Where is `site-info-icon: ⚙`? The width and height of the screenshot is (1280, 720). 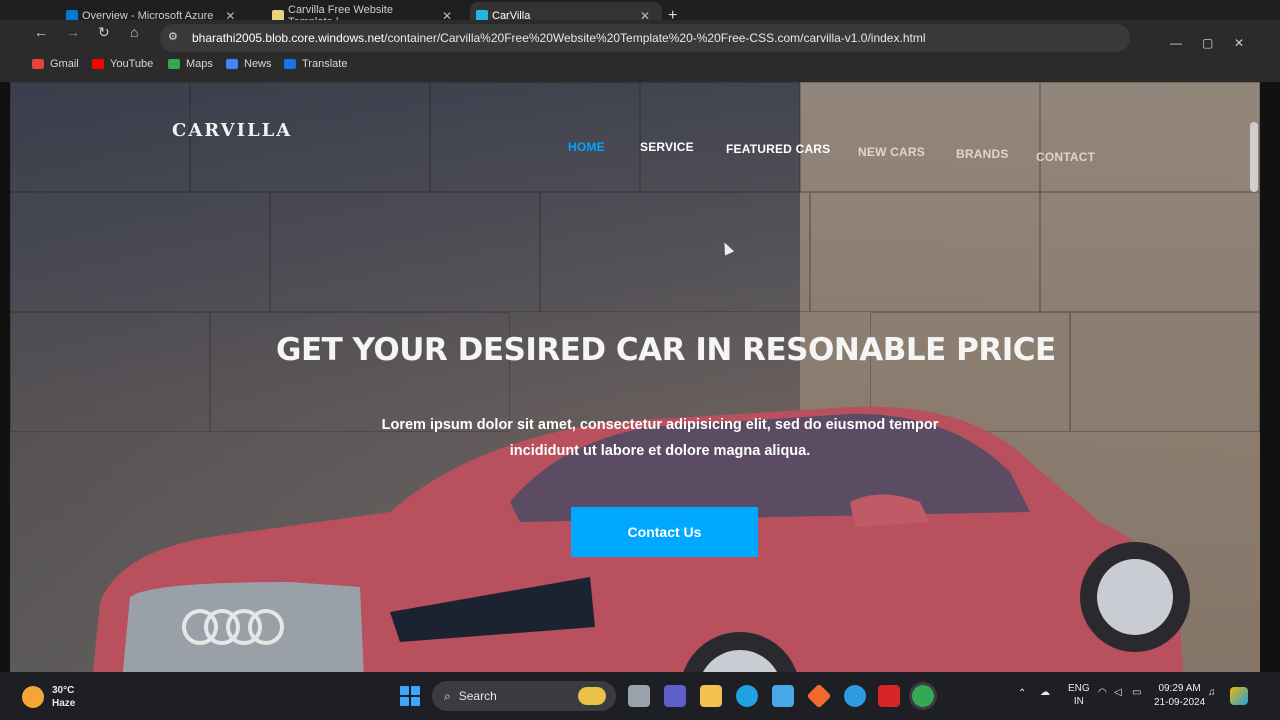 site-info-icon: ⚙ is located at coordinates (175, 37).